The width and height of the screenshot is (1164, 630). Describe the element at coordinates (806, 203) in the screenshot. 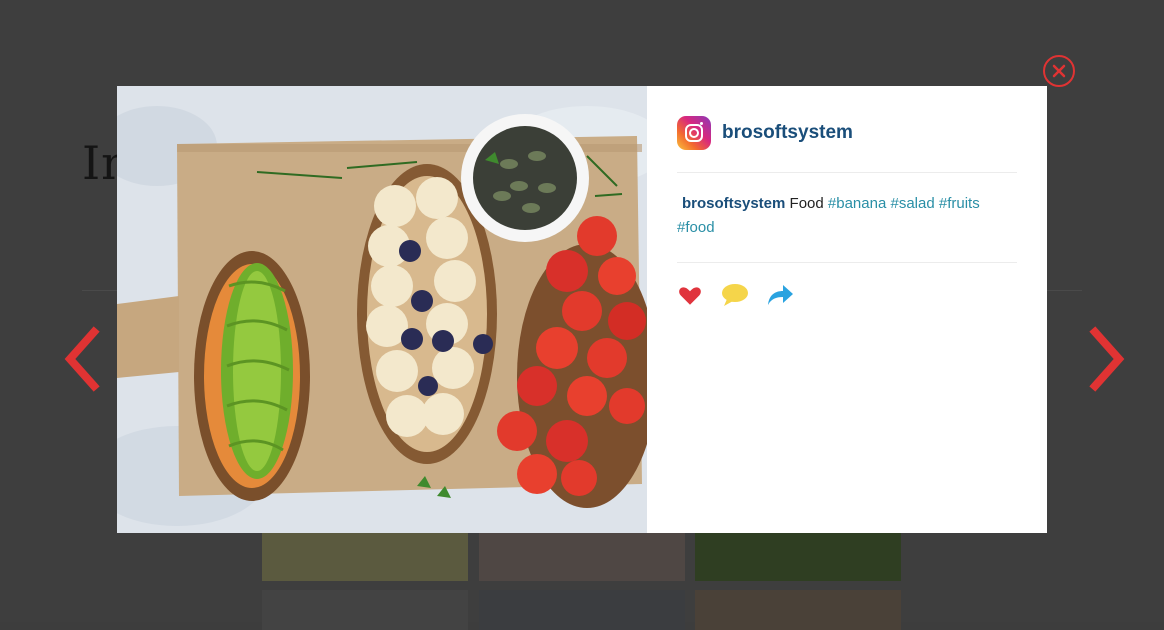

I see `caption-text: Food` at that location.